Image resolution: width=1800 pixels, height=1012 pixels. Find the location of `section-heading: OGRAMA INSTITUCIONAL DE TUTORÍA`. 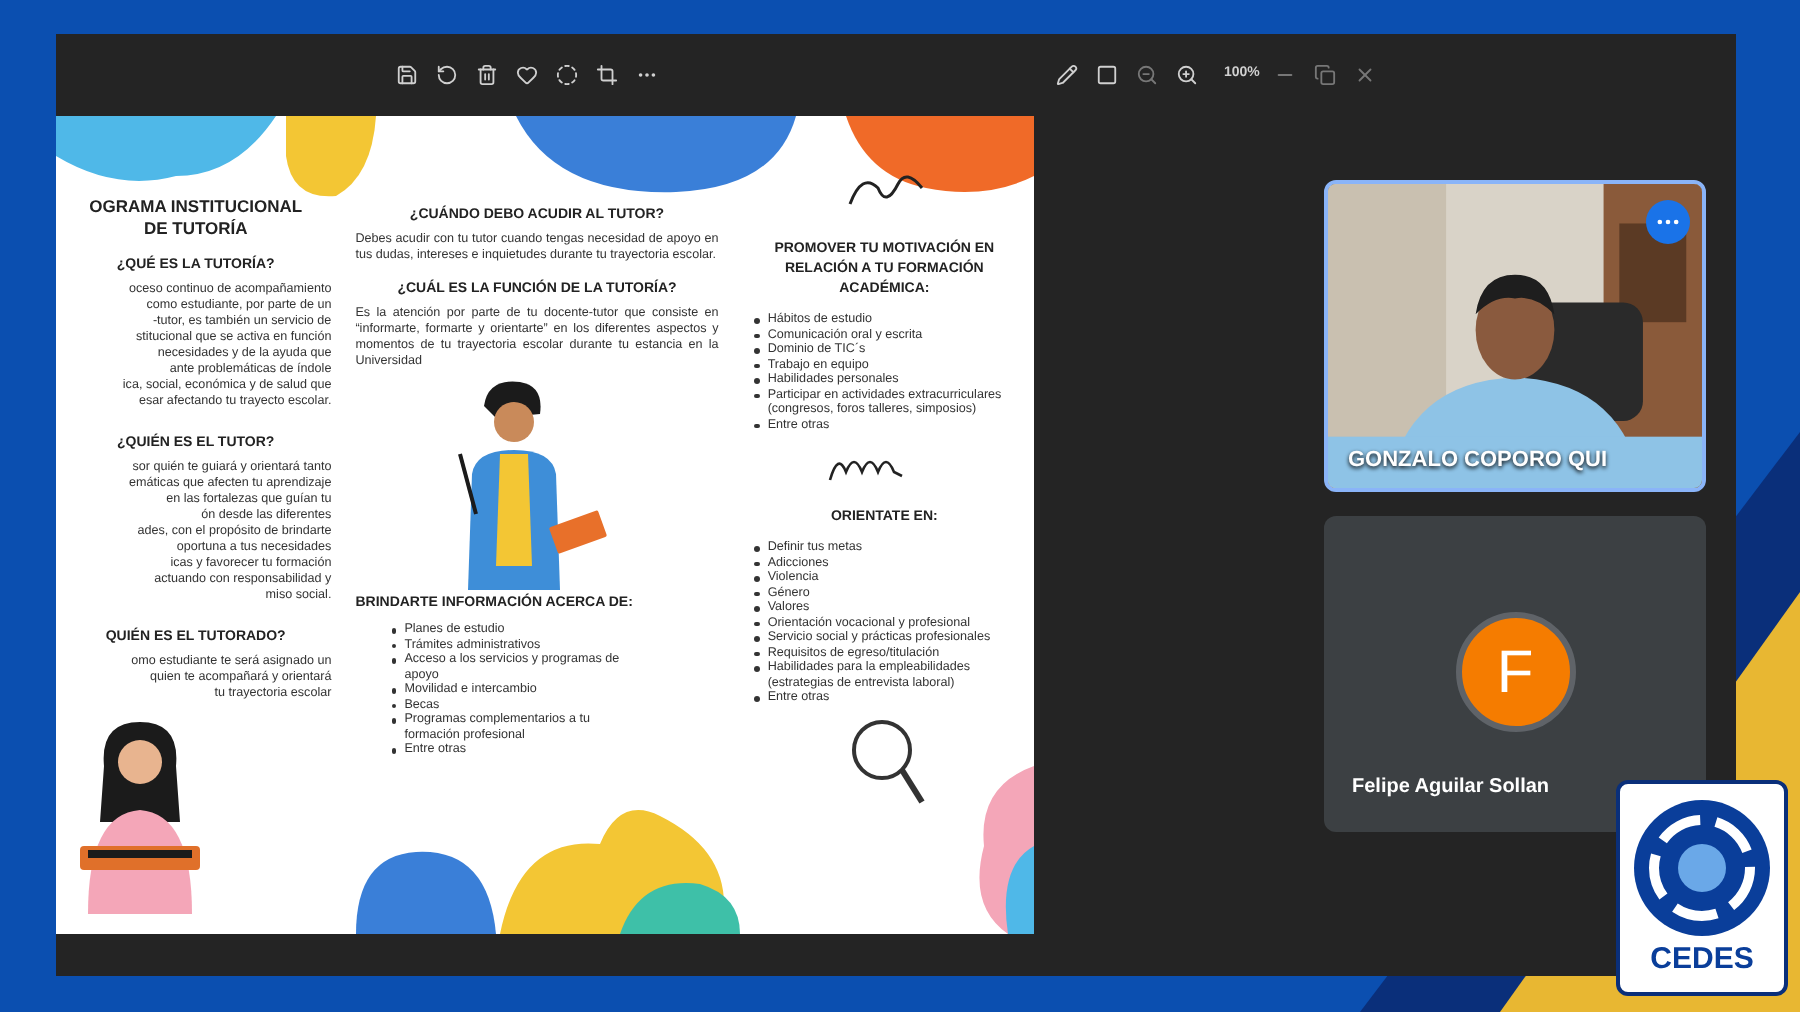

section-heading: OGRAMA INSTITUCIONAL DE TUTORÍA is located at coordinates (196, 218).